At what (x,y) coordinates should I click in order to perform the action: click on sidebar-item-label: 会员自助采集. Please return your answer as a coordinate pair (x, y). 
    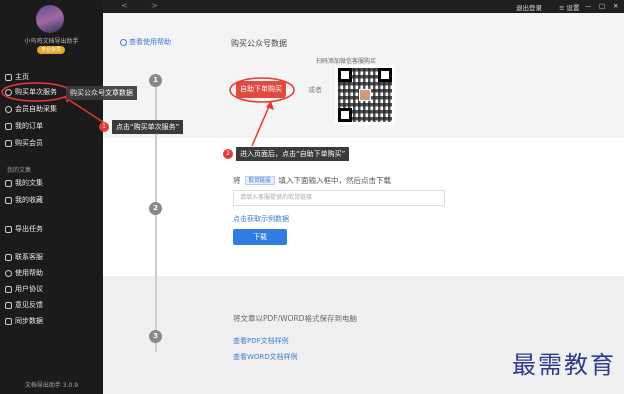
    Looking at the image, I should click on (36, 109).